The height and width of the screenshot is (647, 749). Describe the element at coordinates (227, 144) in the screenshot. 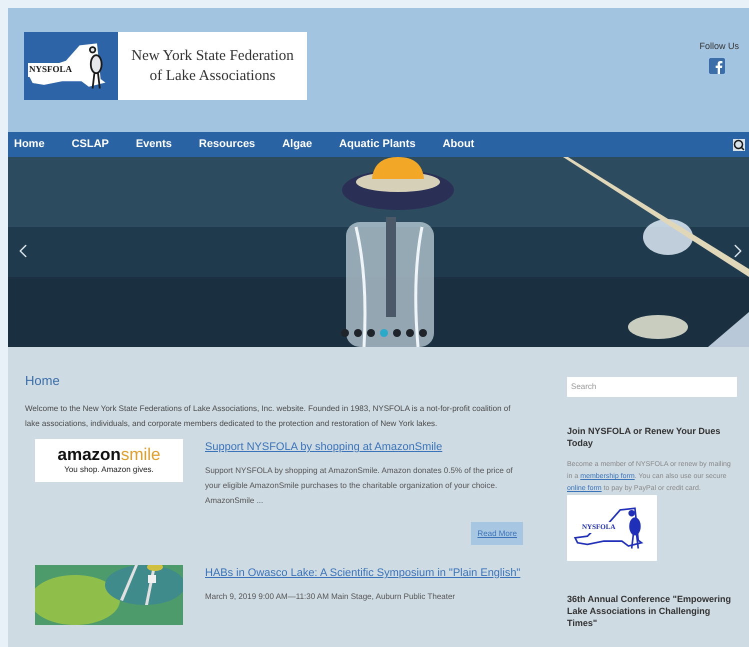

I see `nav-link: Resources` at that location.